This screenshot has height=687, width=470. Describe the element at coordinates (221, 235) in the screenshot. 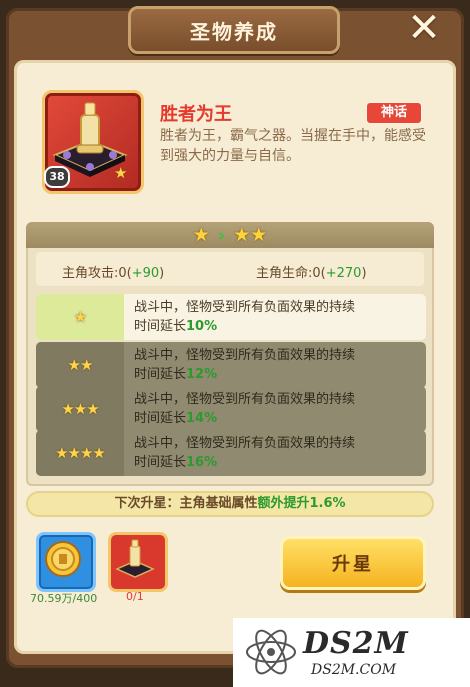

I see `arrow-right-icon: ›` at that location.